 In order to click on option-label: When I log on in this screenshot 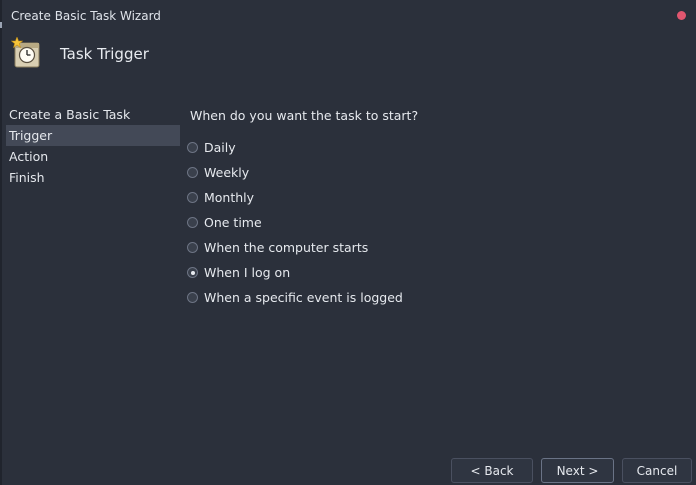, I will do `click(247, 272)`.